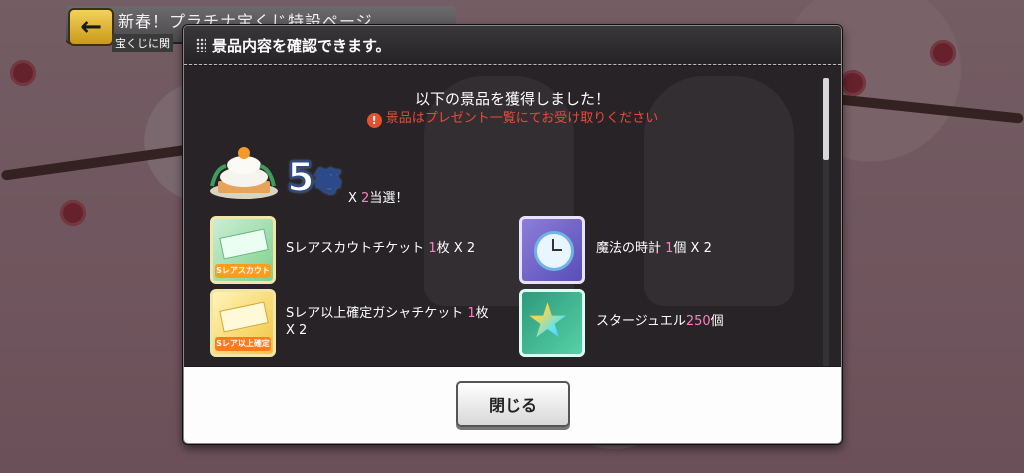 The width and height of the screenshot is (1024, 473). Describe the element at coordinates (692, 248) in the screenshot. I see `item-qty-suffix: 個 X 2` at that location.